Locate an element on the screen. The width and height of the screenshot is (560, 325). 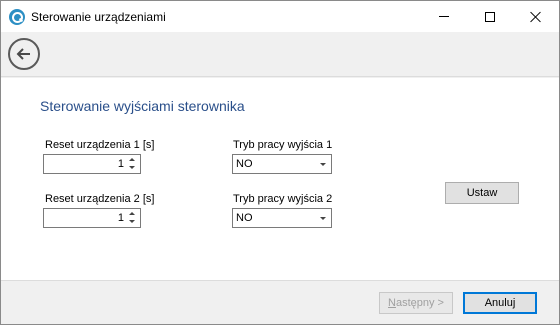
close-button is located at coordinates (536, 16).